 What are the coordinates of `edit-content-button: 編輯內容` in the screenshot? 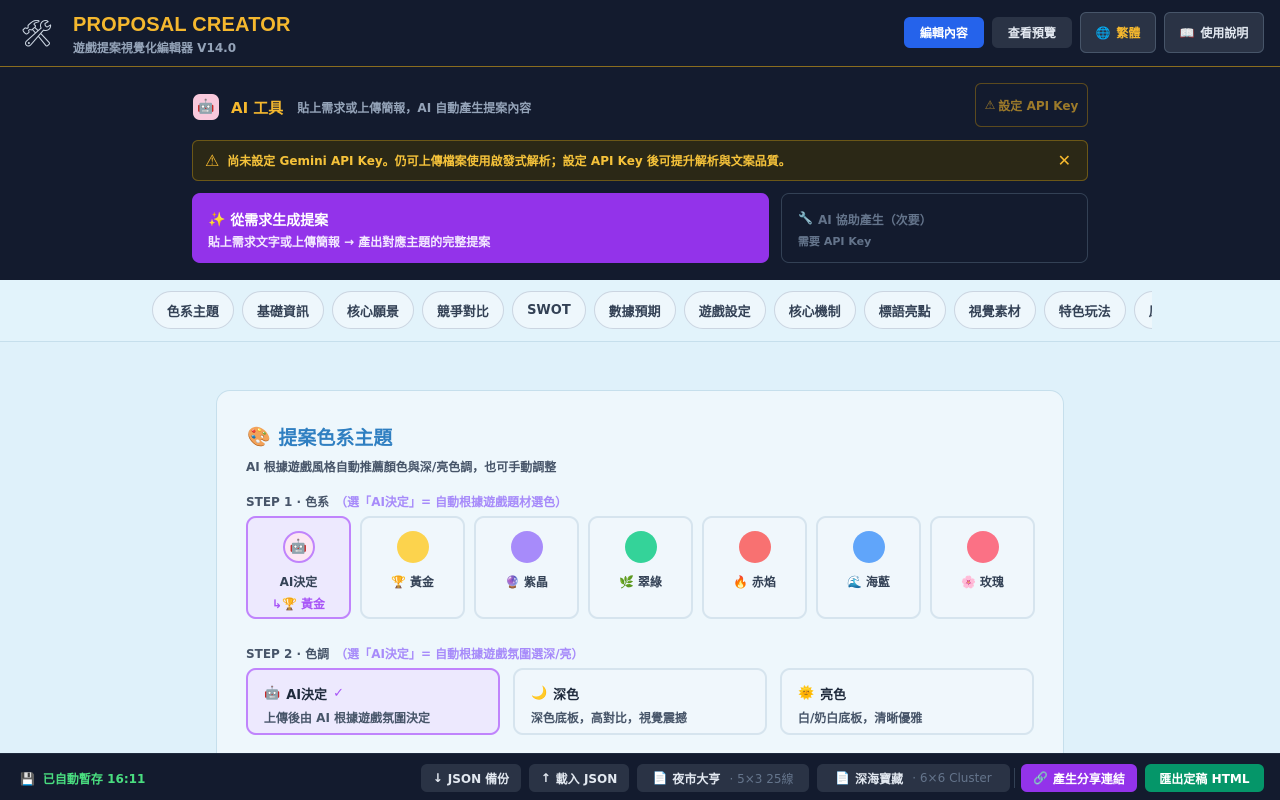 It's located at (944, 32).